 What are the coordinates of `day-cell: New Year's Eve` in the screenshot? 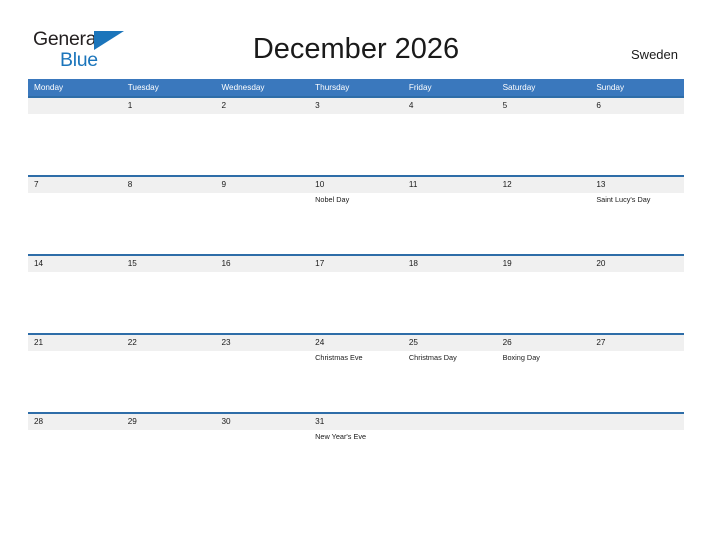 It's located at (356, 460).